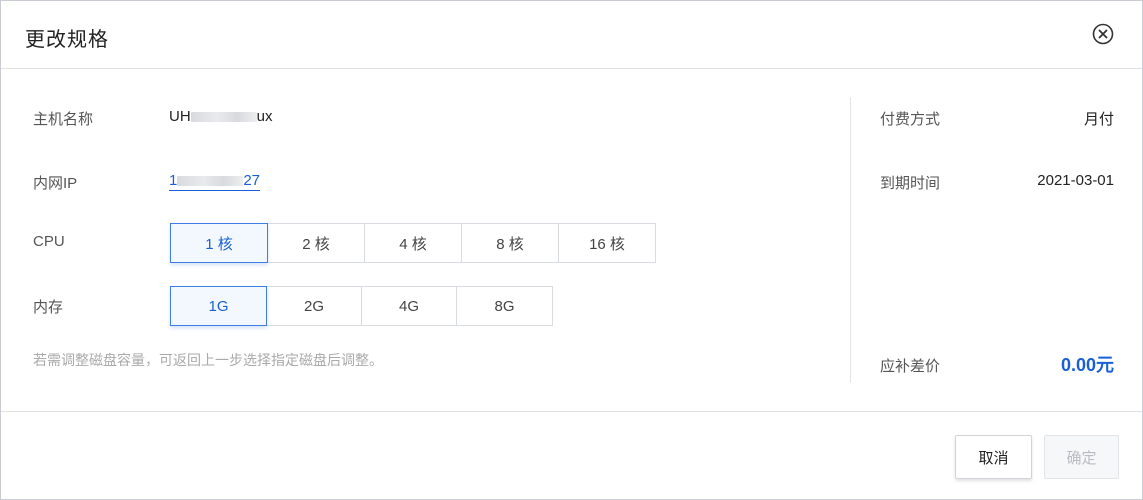  I want to click on memory-option-2g: 2G, so click(314, 306).